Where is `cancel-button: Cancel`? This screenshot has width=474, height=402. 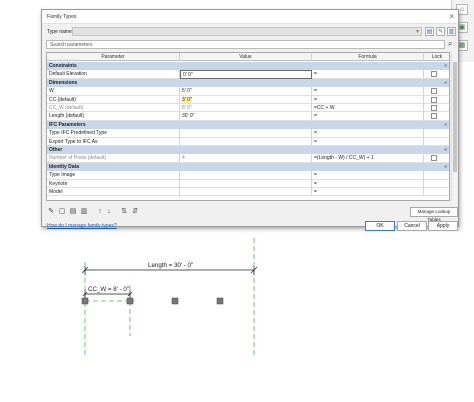 cancel-button: Cancel is located at coordinates (412, 226).